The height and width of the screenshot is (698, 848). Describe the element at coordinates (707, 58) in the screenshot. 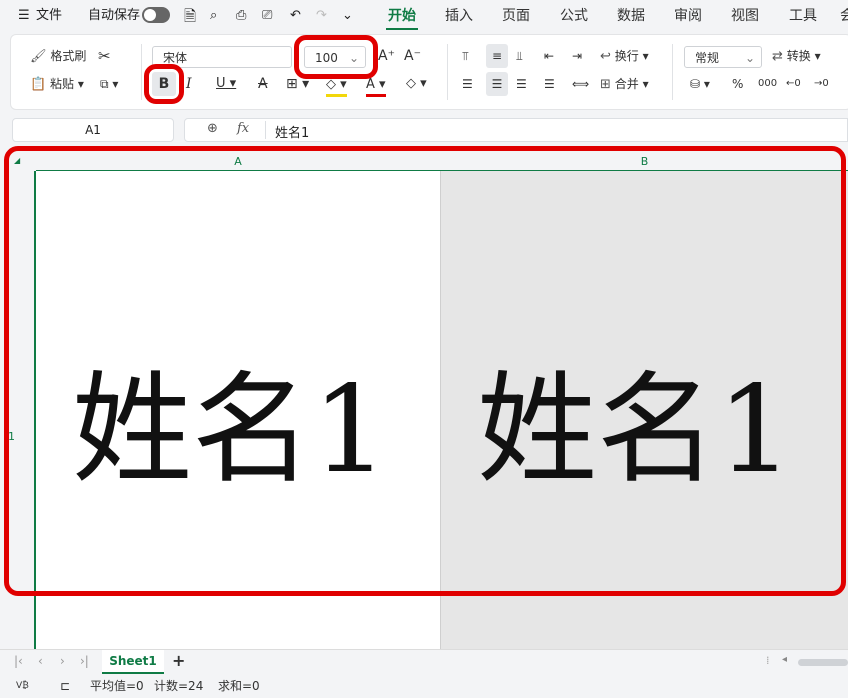

I see `number-format-value: 常规` at that location.